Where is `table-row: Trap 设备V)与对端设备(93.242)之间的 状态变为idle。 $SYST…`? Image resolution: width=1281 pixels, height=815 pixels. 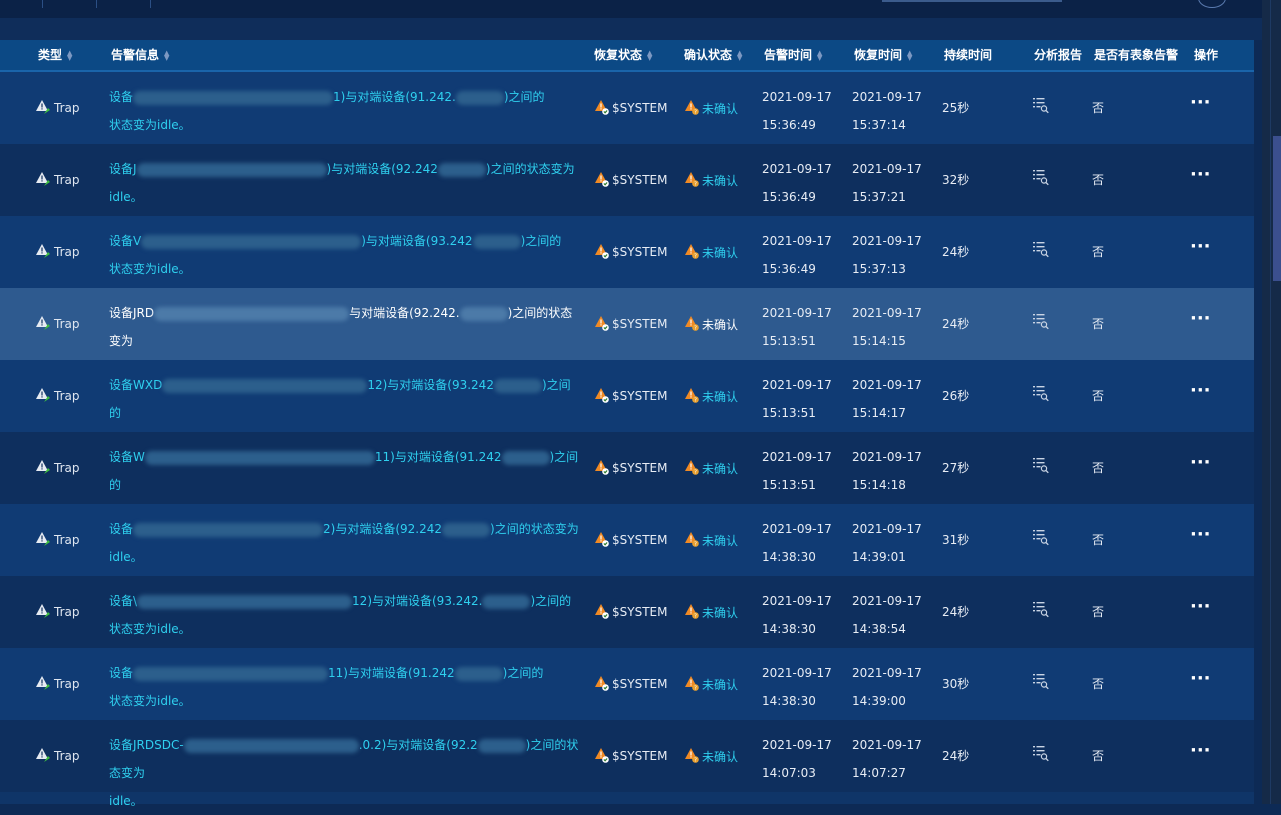
table-row: Trap 设备V)与对端设备(93.242)之间的 状态变为idle。 $SYST… is located at coordinates (627, 252).